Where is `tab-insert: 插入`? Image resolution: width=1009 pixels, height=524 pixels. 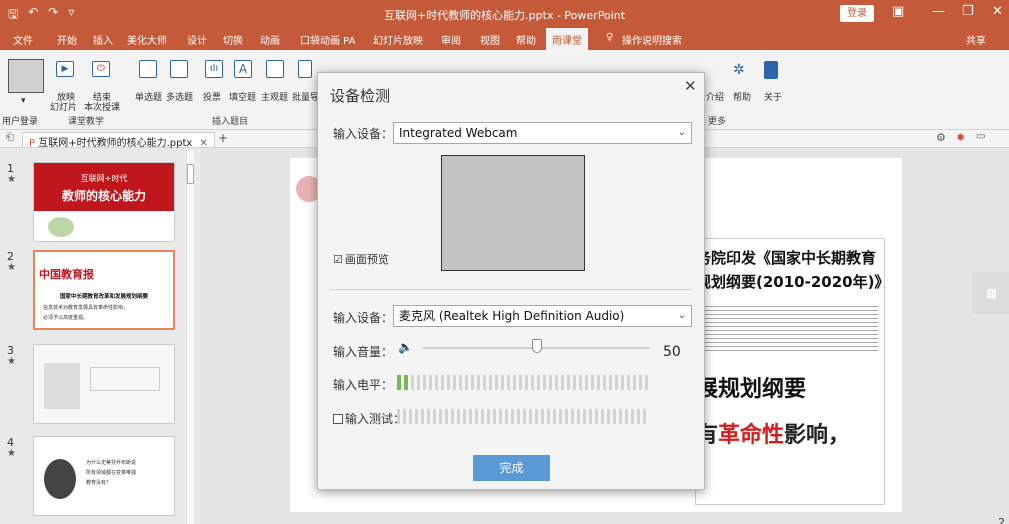
tab-insert: 插入 is located at coordinates (103, 39).